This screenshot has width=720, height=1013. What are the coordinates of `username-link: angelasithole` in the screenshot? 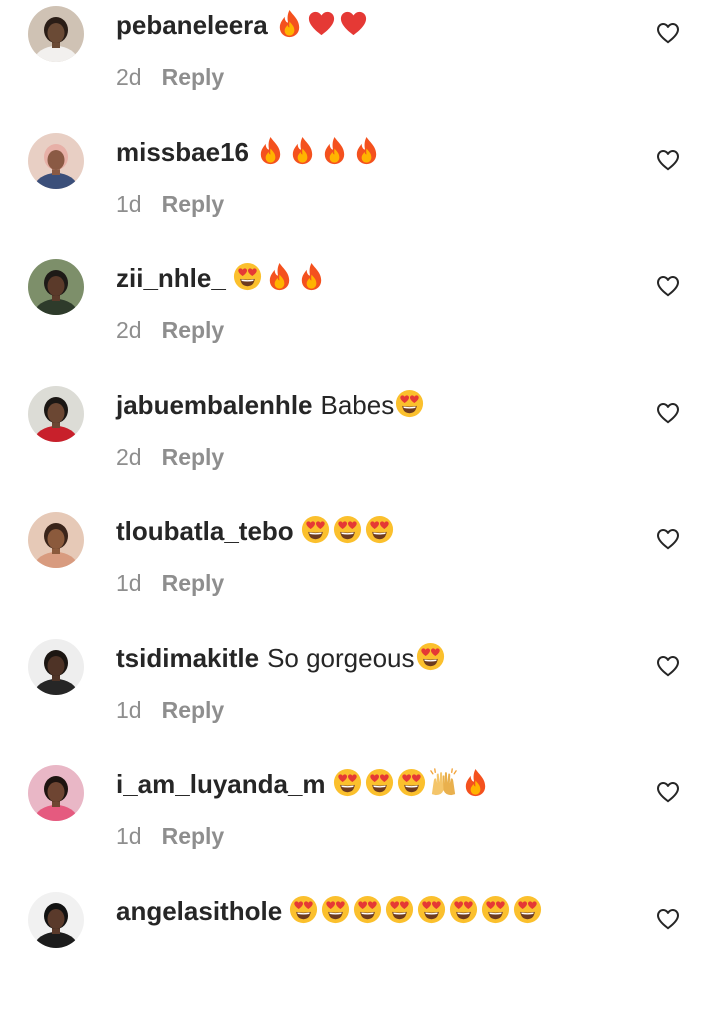 It's located at (199, 911).